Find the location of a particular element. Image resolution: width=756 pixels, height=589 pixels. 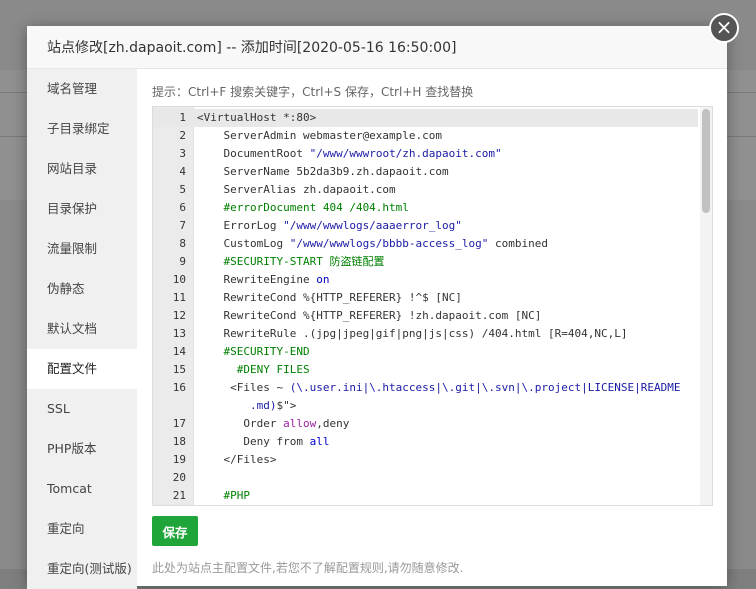

code-text: </Files> is located at coordinates (236, 460).